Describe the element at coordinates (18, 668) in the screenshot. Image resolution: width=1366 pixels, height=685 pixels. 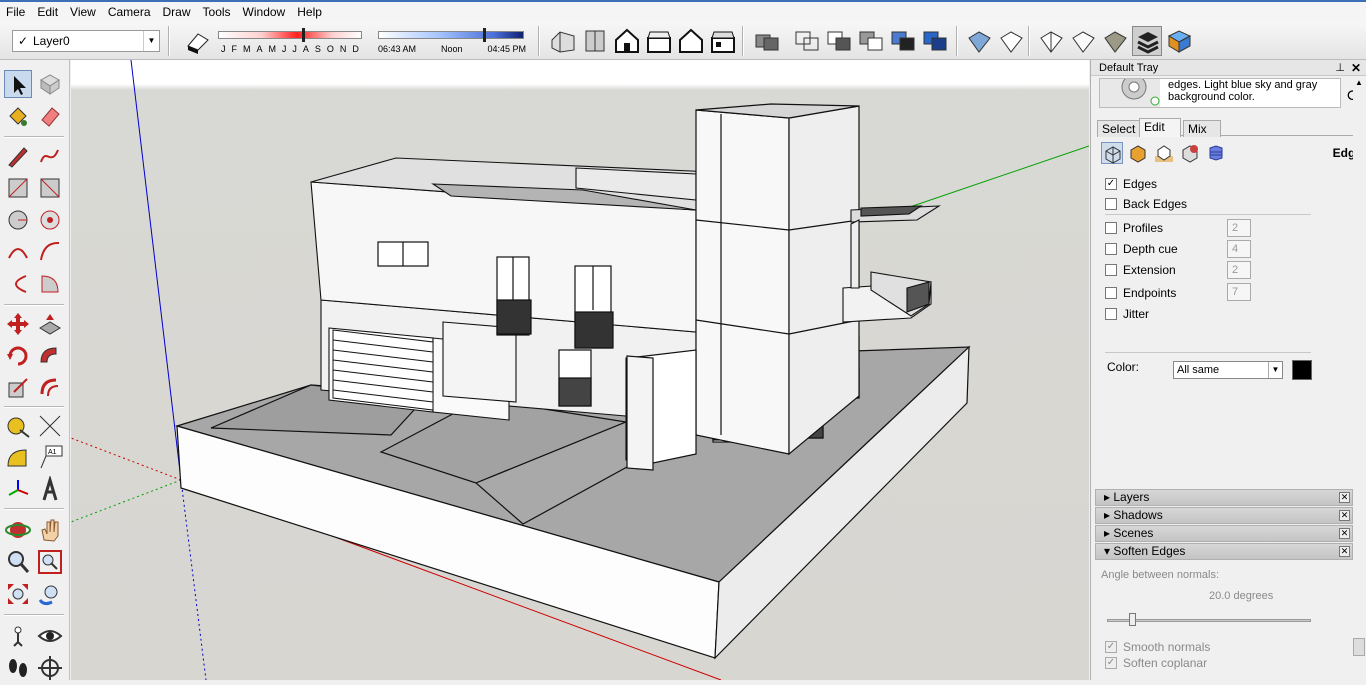
I see `walk-tool-button` at that location.